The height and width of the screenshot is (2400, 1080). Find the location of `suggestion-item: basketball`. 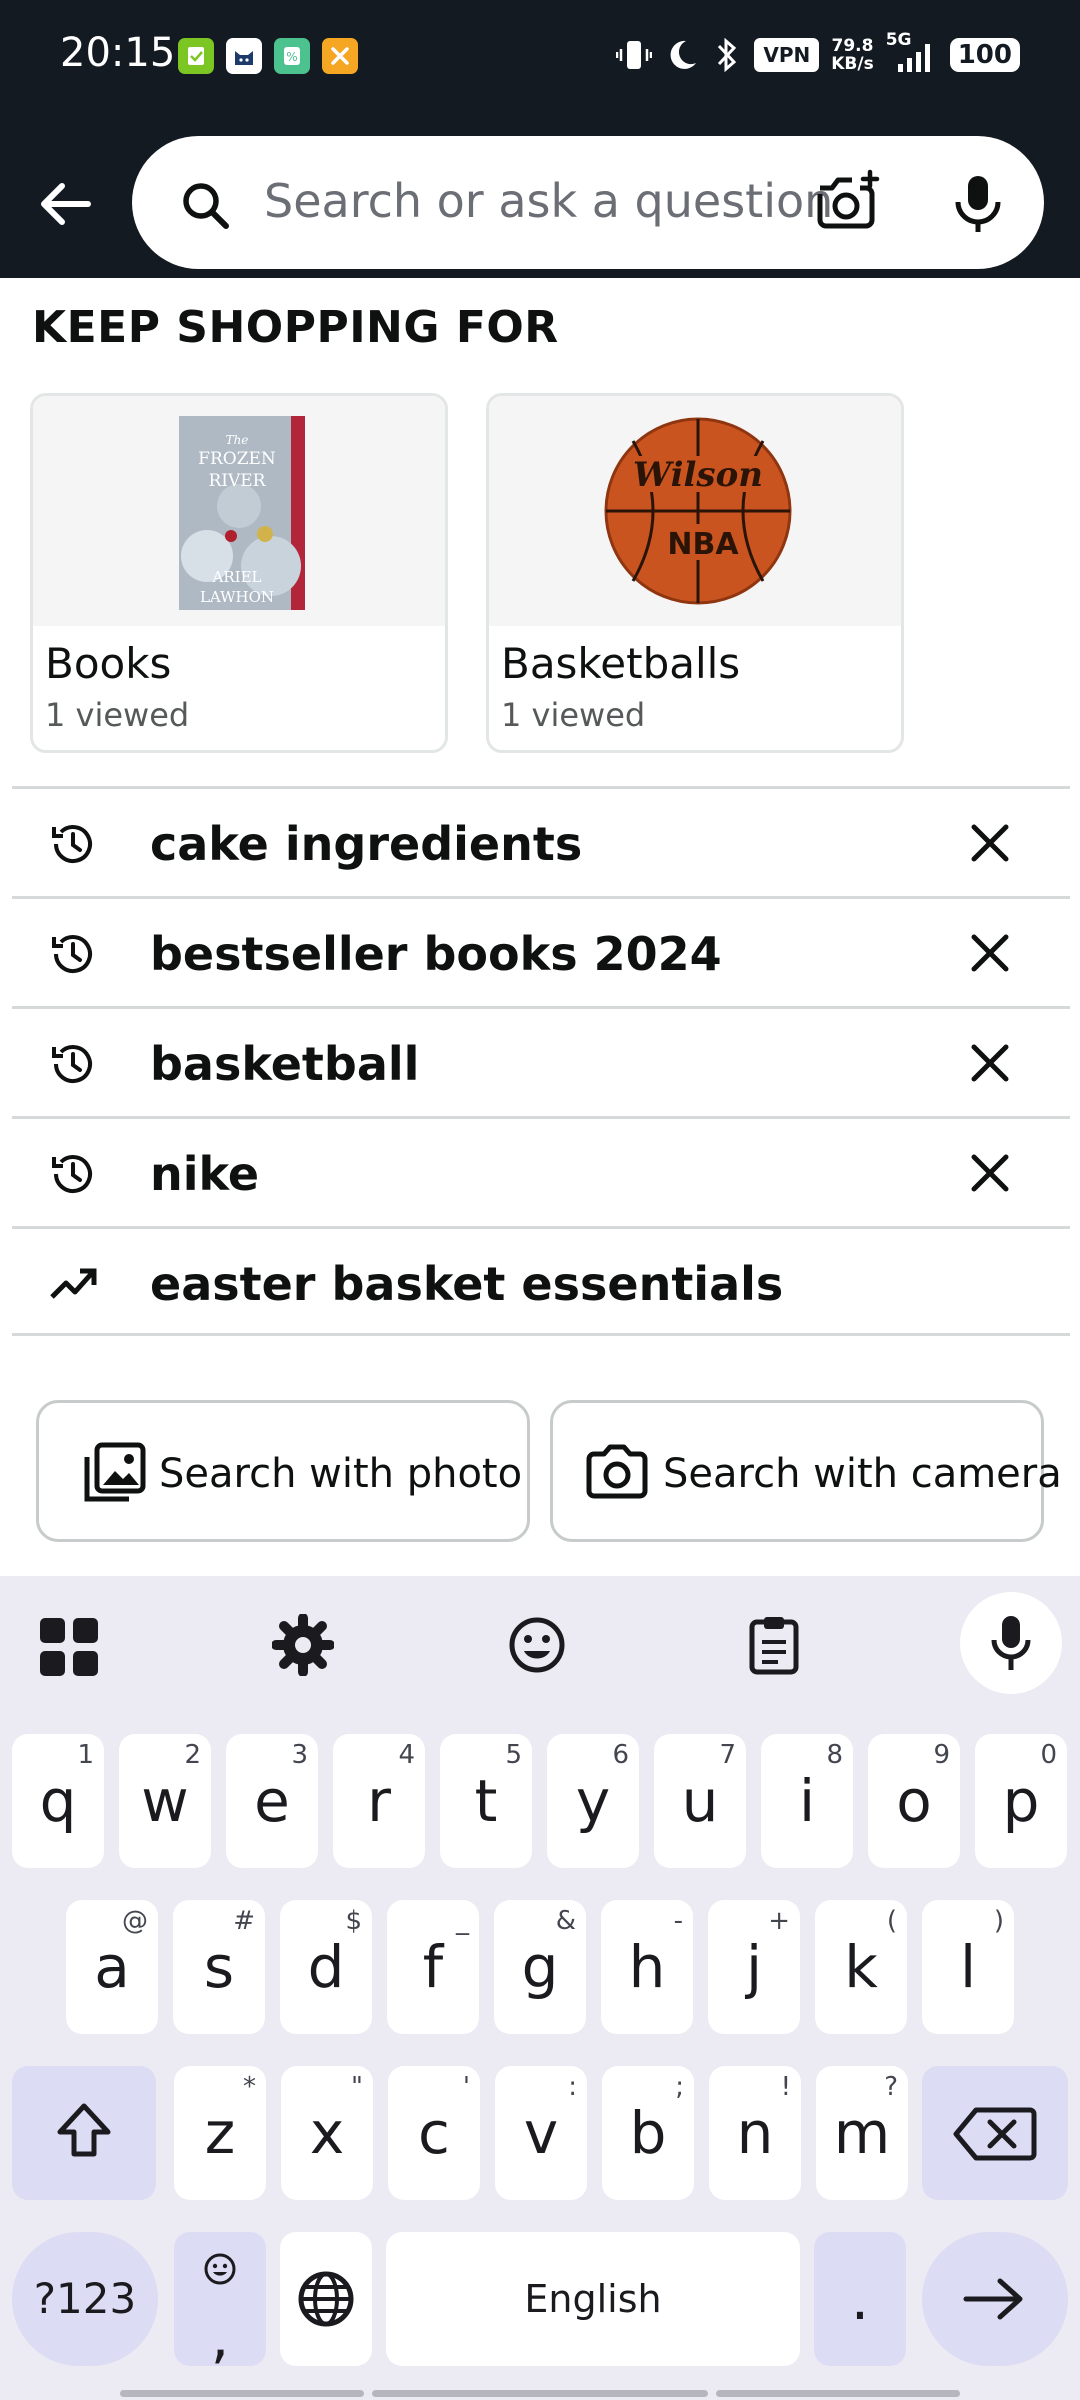

suggestion-item: basketball is located at coordinates (541, 1061).